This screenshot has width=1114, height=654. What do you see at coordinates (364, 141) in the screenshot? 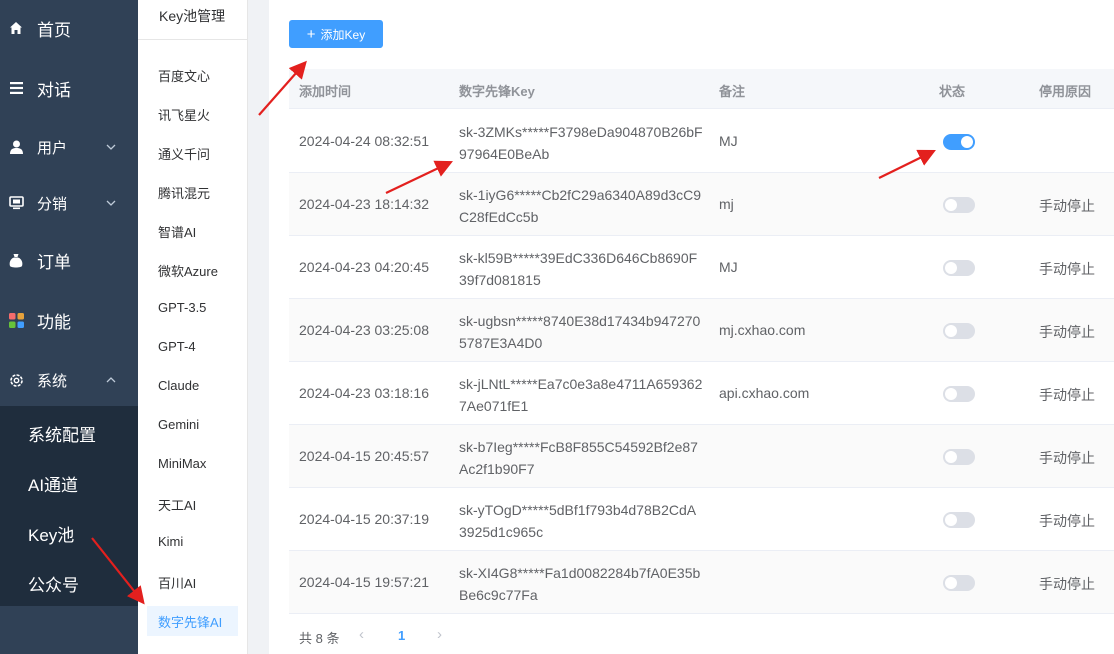
I see `cell-time: 2024-04-24 08:32:51` at bounding box center [364, 141].